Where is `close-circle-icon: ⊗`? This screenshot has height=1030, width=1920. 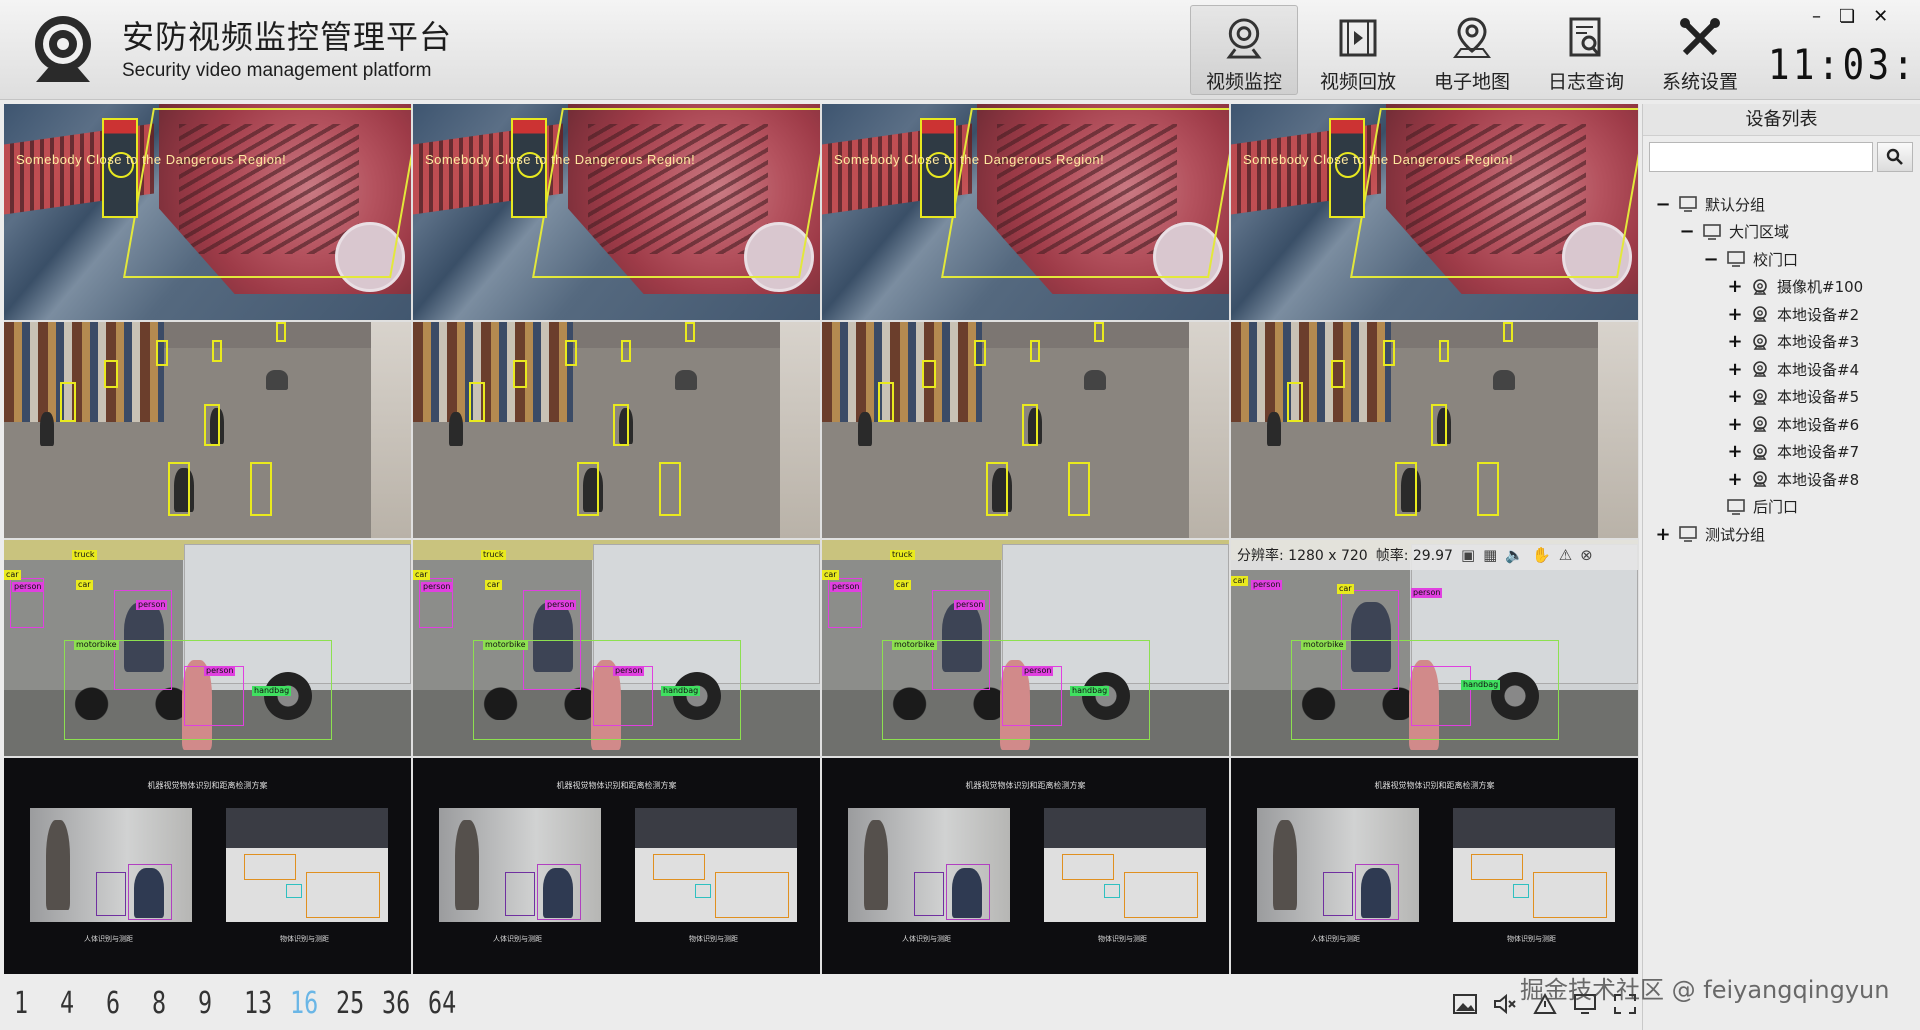 close-circle-icon: ⊗ is located at coordinates (1586, 555).